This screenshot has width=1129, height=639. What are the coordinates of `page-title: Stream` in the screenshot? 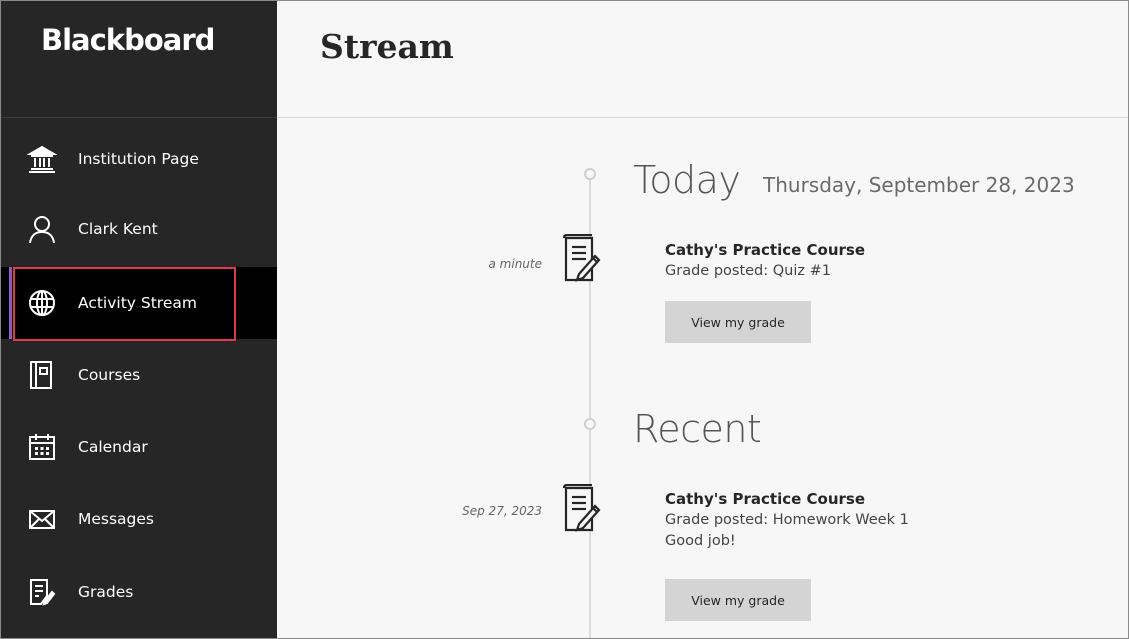 It's located at (387, 46).